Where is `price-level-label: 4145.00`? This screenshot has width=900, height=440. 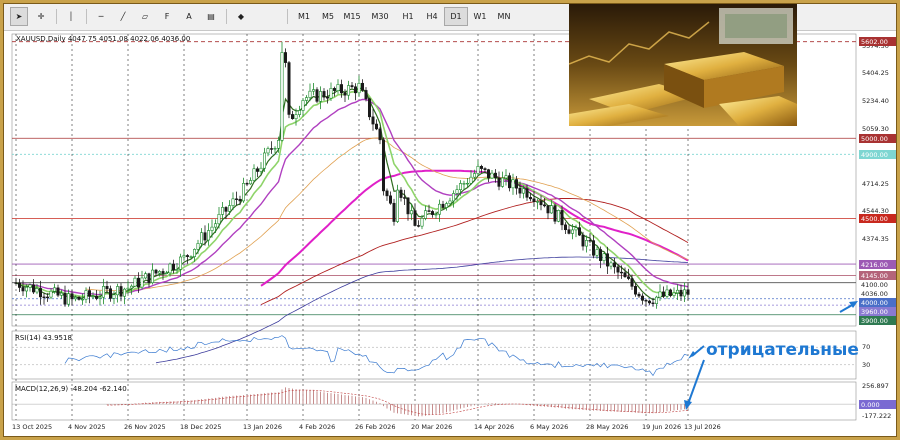
price-level-label: 4145.00 is located at coordinates (877, 275).